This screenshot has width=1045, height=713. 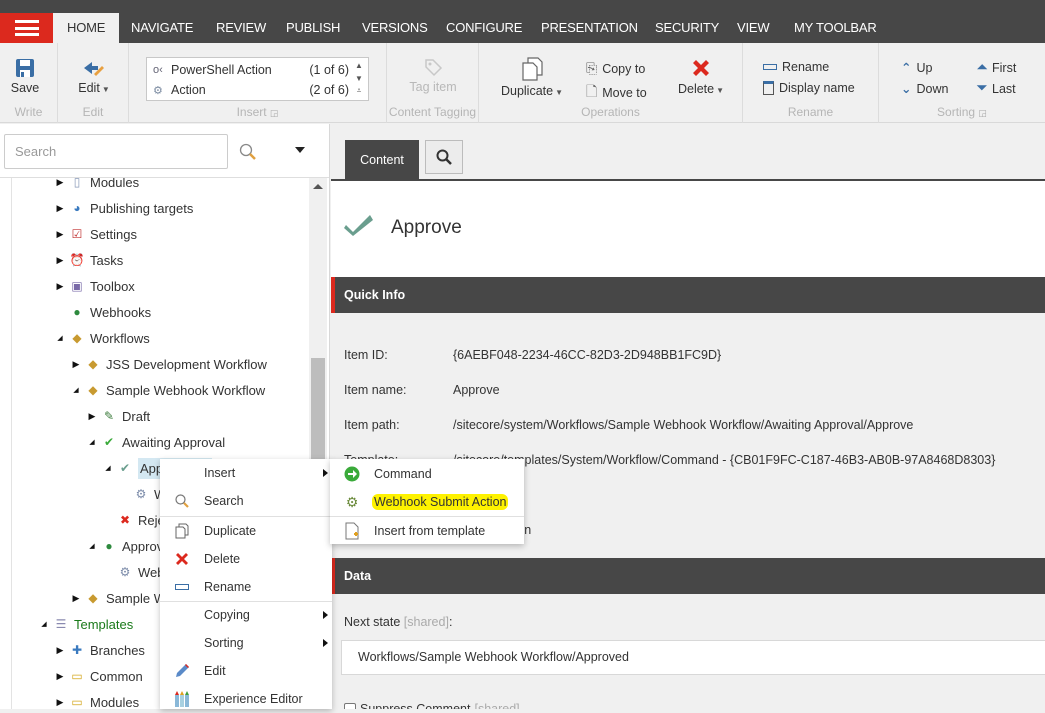 I want to click on duplicate-button: Duplicate ▼, so click(x=532, y=77).